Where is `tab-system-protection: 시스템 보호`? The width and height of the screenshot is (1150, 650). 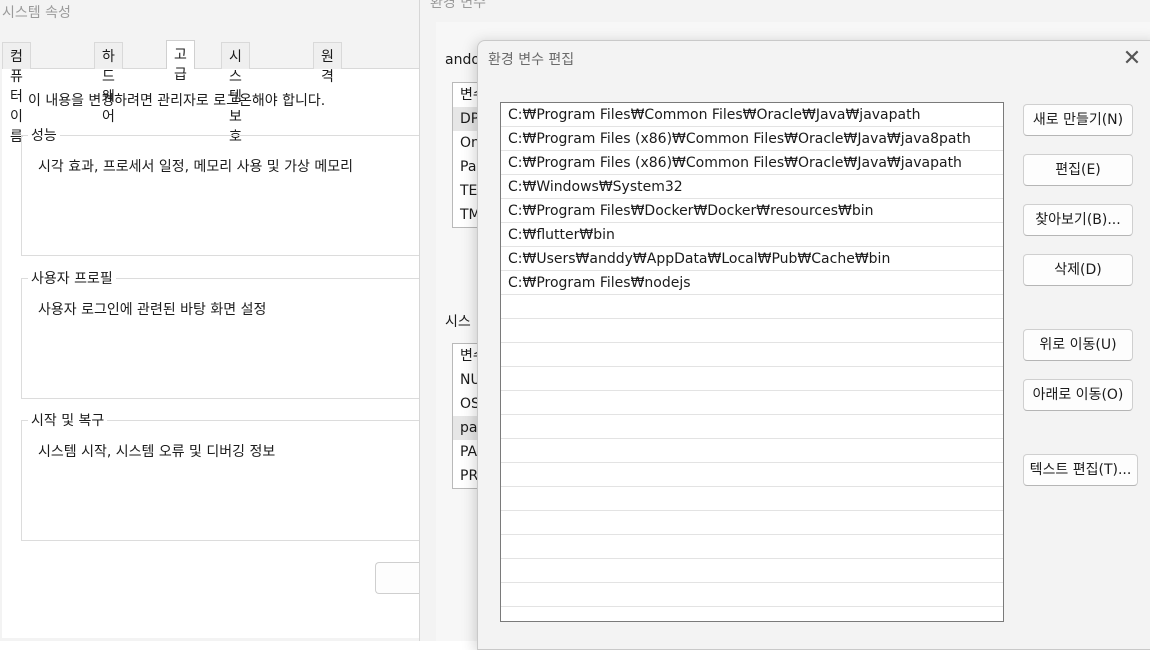 tab-system-protection: 시스템 보호 is located at coordinates (235, 93).